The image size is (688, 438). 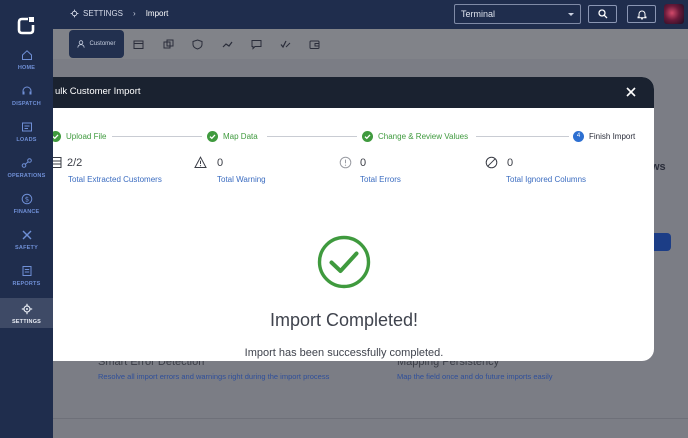 I want to click on breadcrumb-settings: SETTINGS, so click(x=103, y=13).